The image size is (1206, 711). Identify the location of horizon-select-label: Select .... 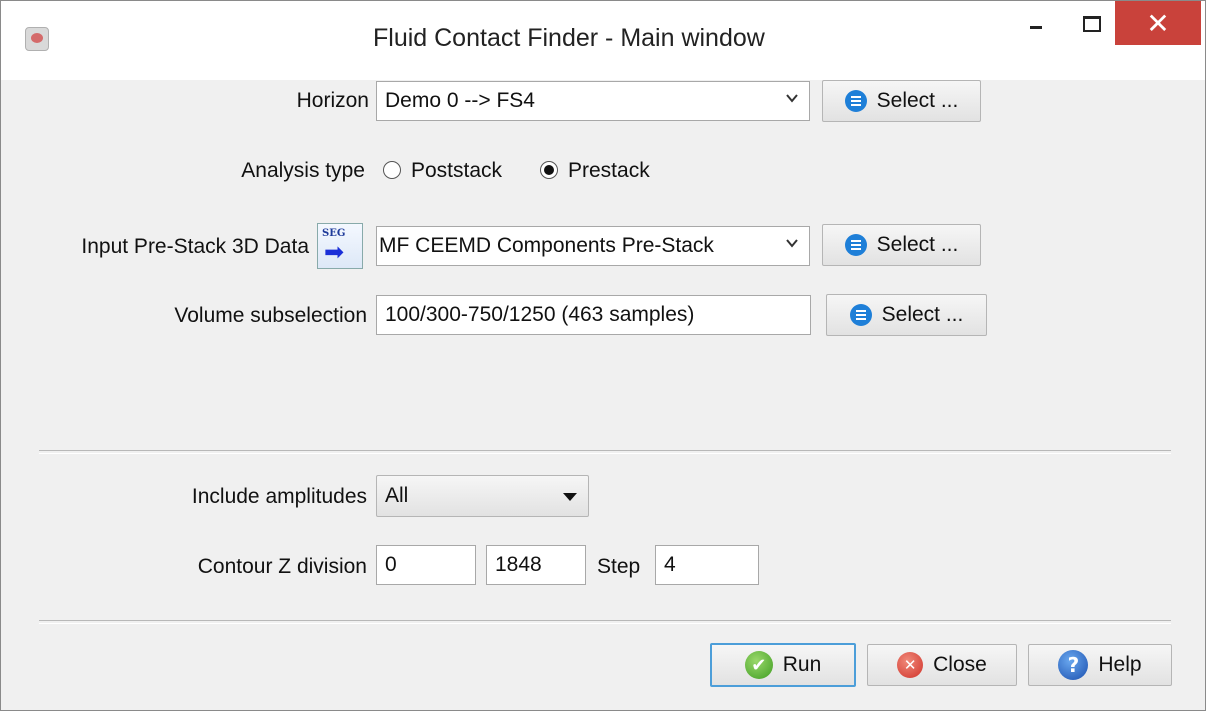
(917, 100).